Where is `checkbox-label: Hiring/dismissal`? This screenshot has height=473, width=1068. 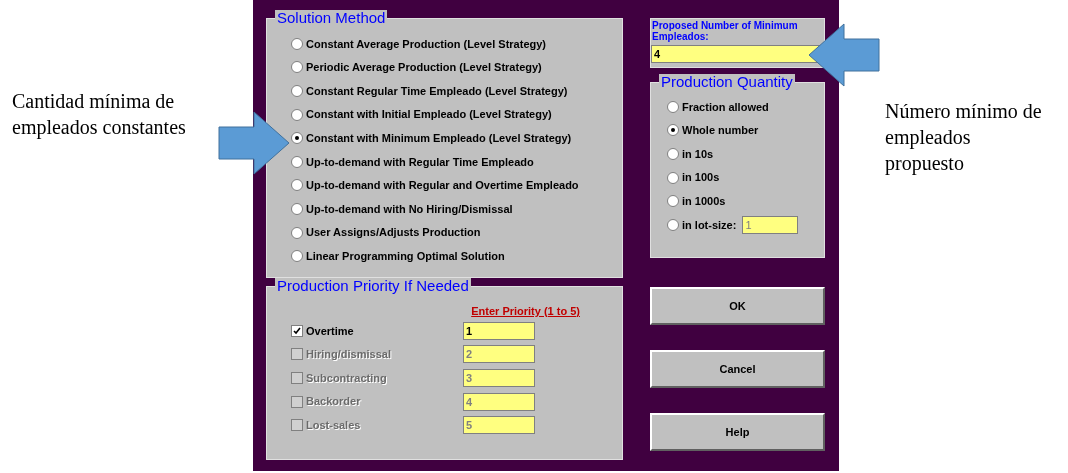 checkbox-label: Hiring/dismissal is located at coordinates (349, 355).